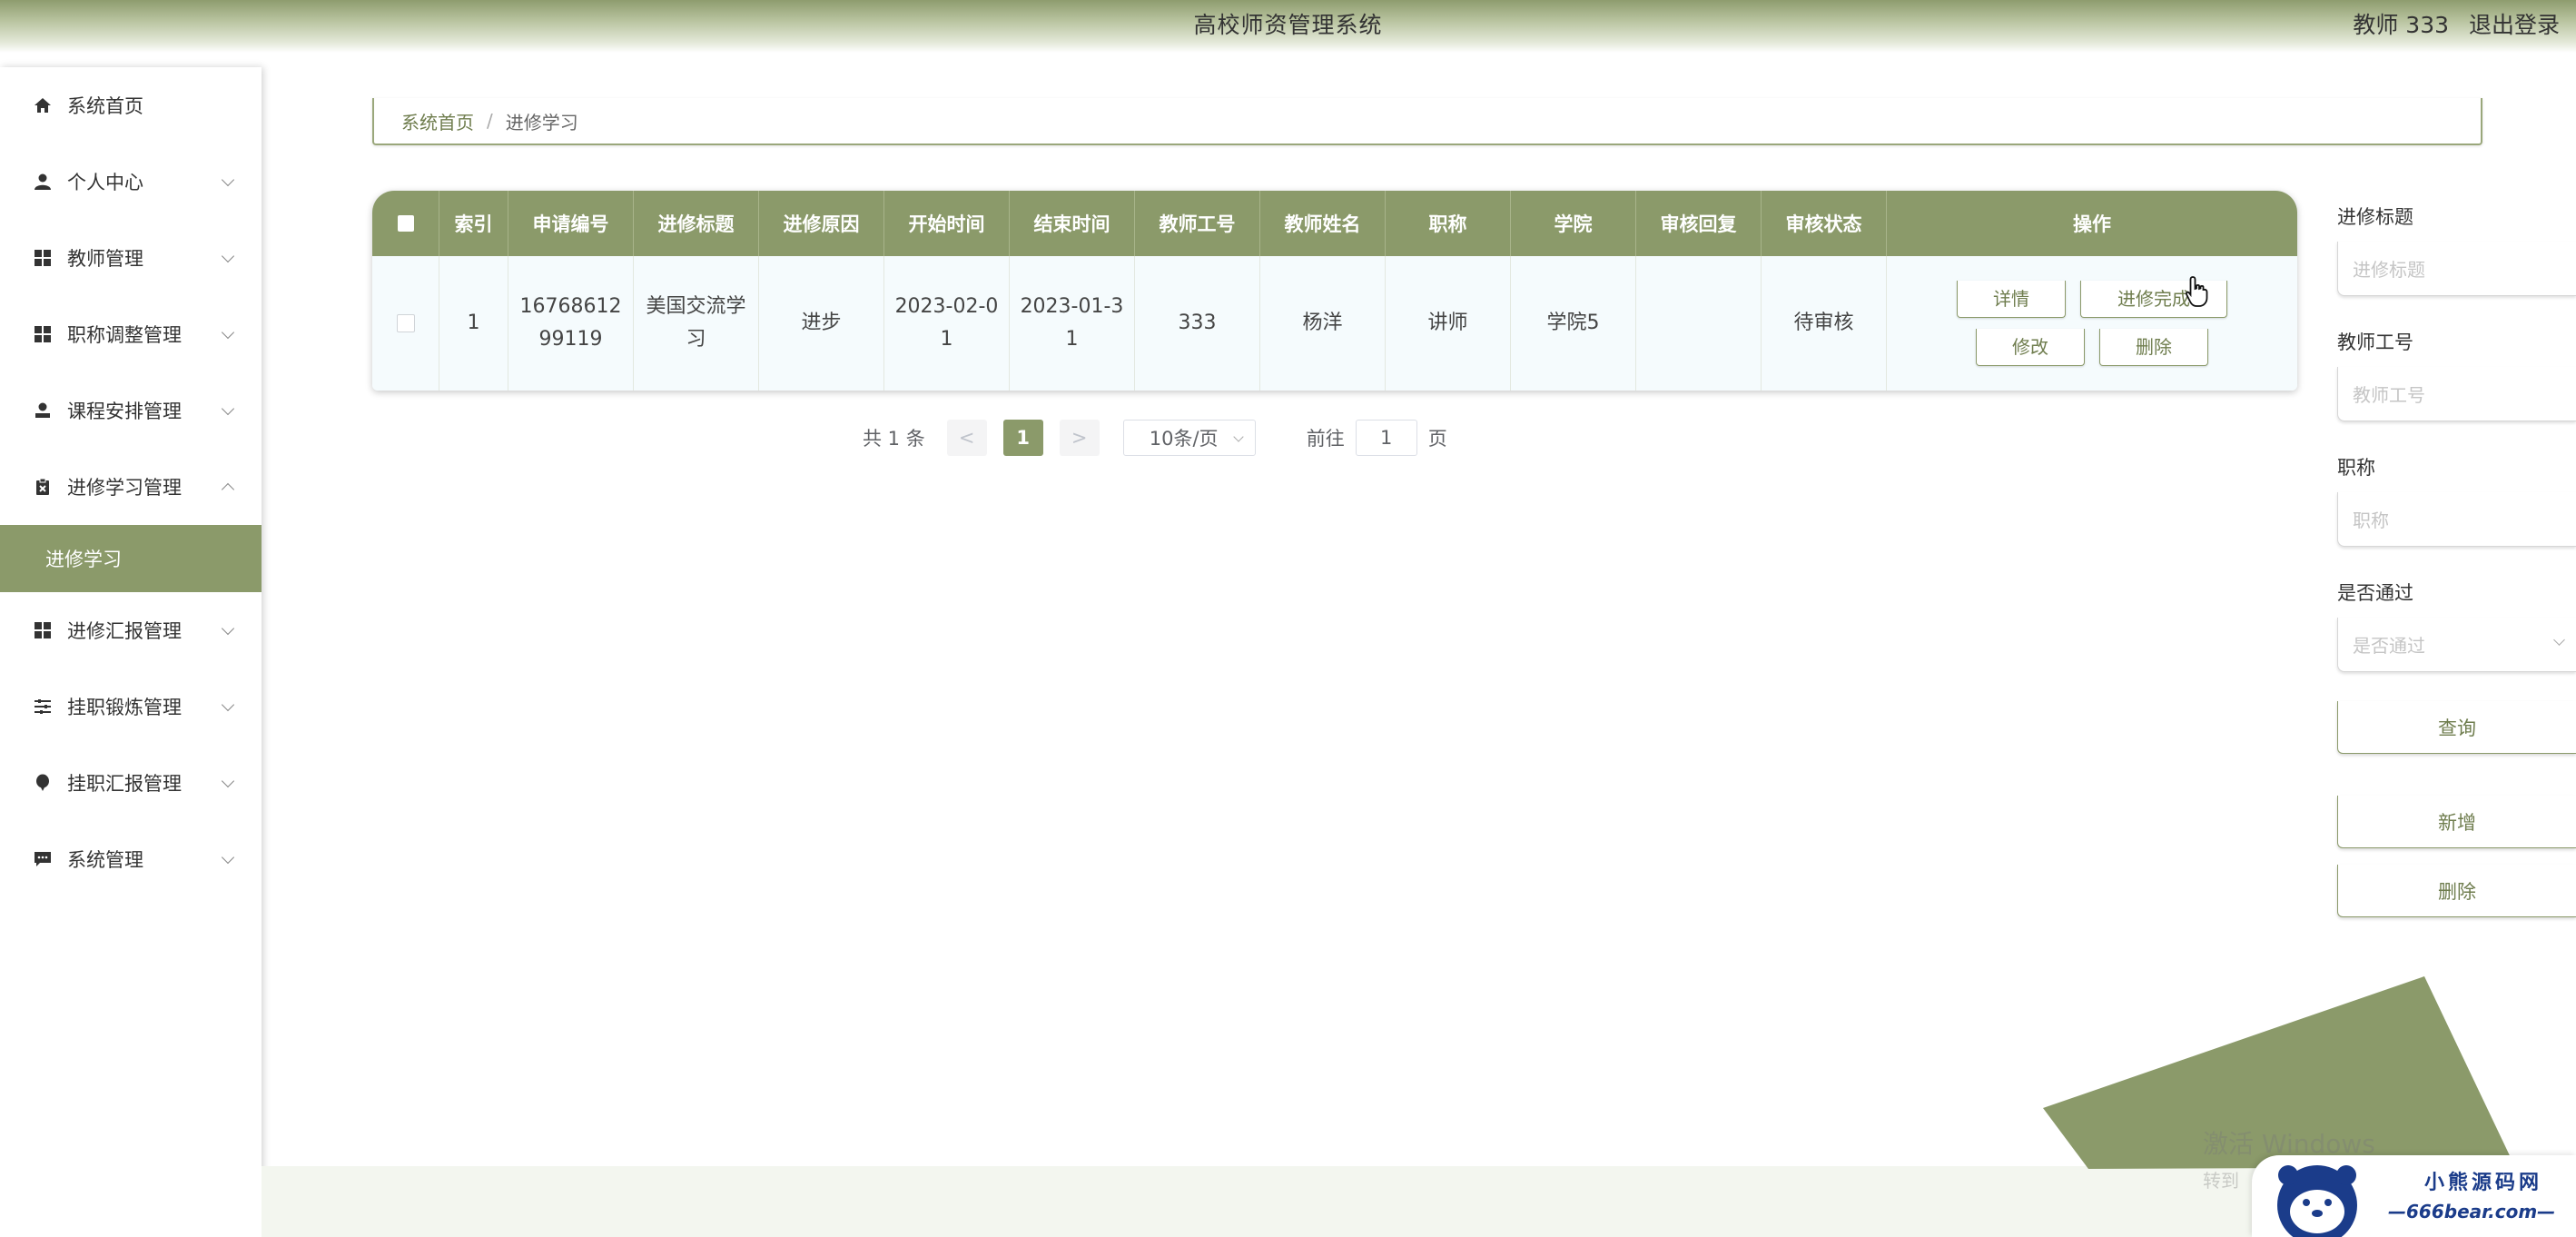  Describe the element at coordinates (2456, 822) in the screenshot. I see `add-button: 新增` at that location.